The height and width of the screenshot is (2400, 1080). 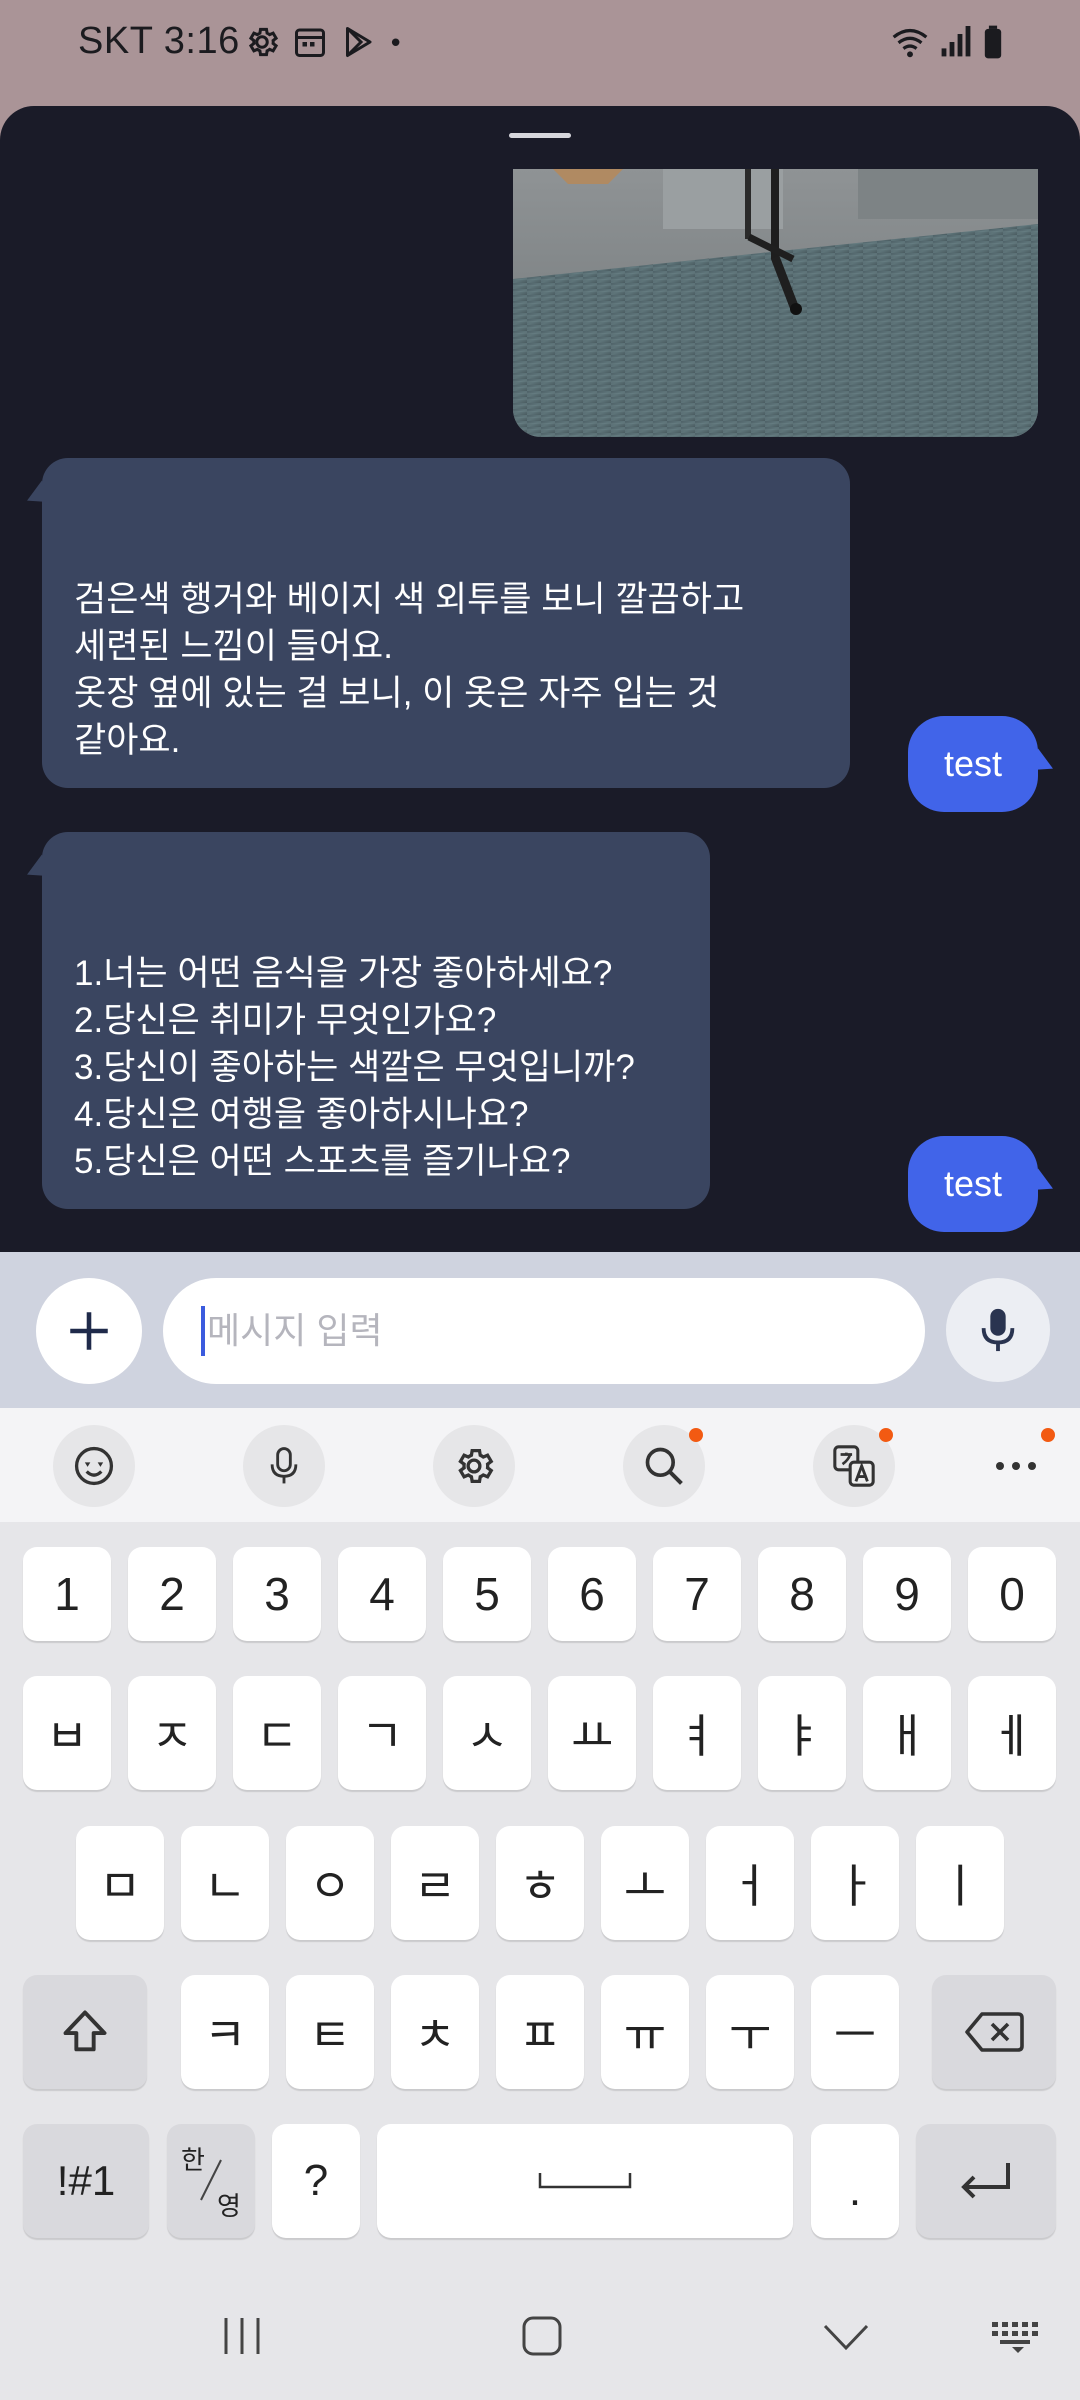 I want to click on keyboard-toolbar, so click(x=540, y=1465).